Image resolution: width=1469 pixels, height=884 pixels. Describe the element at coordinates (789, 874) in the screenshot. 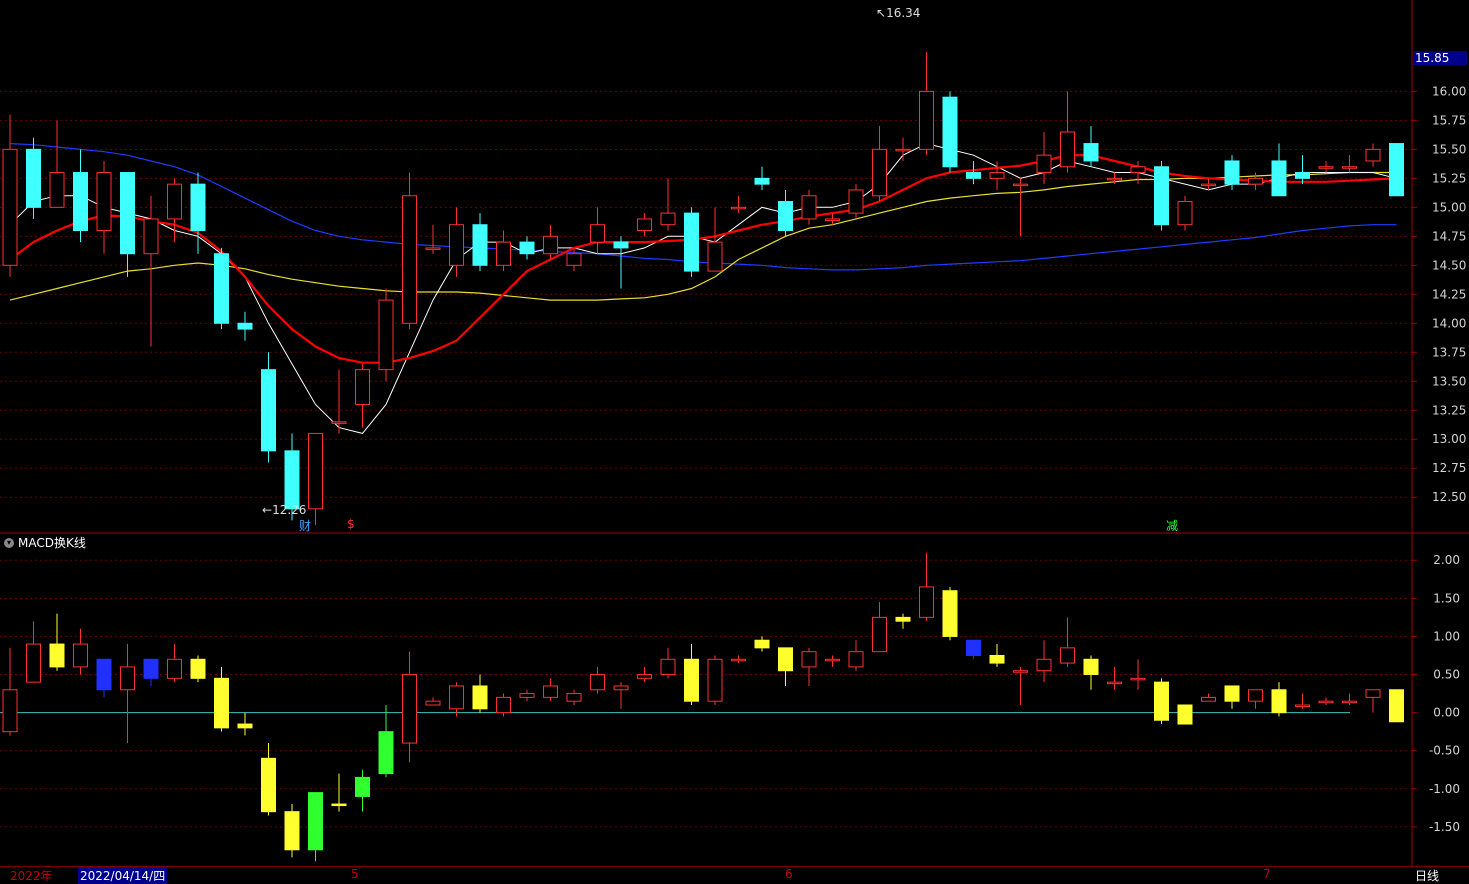

I see `month-6-label: 6` at that location.